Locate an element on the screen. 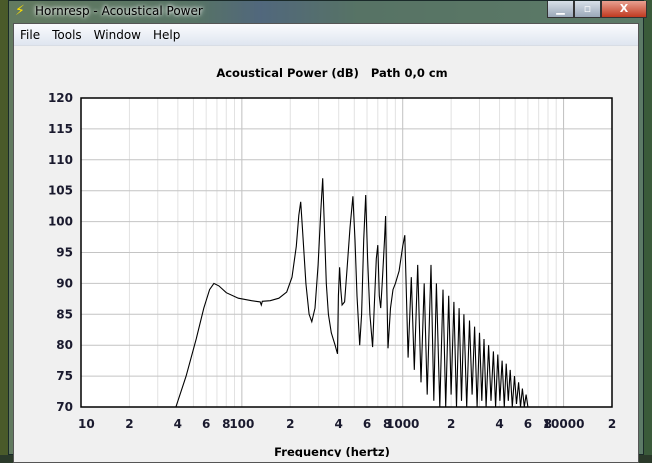 The height and width of the screenshot is (463, 652). x-axis-label: Frequency (hertz) is located at coordinates (332, 451).